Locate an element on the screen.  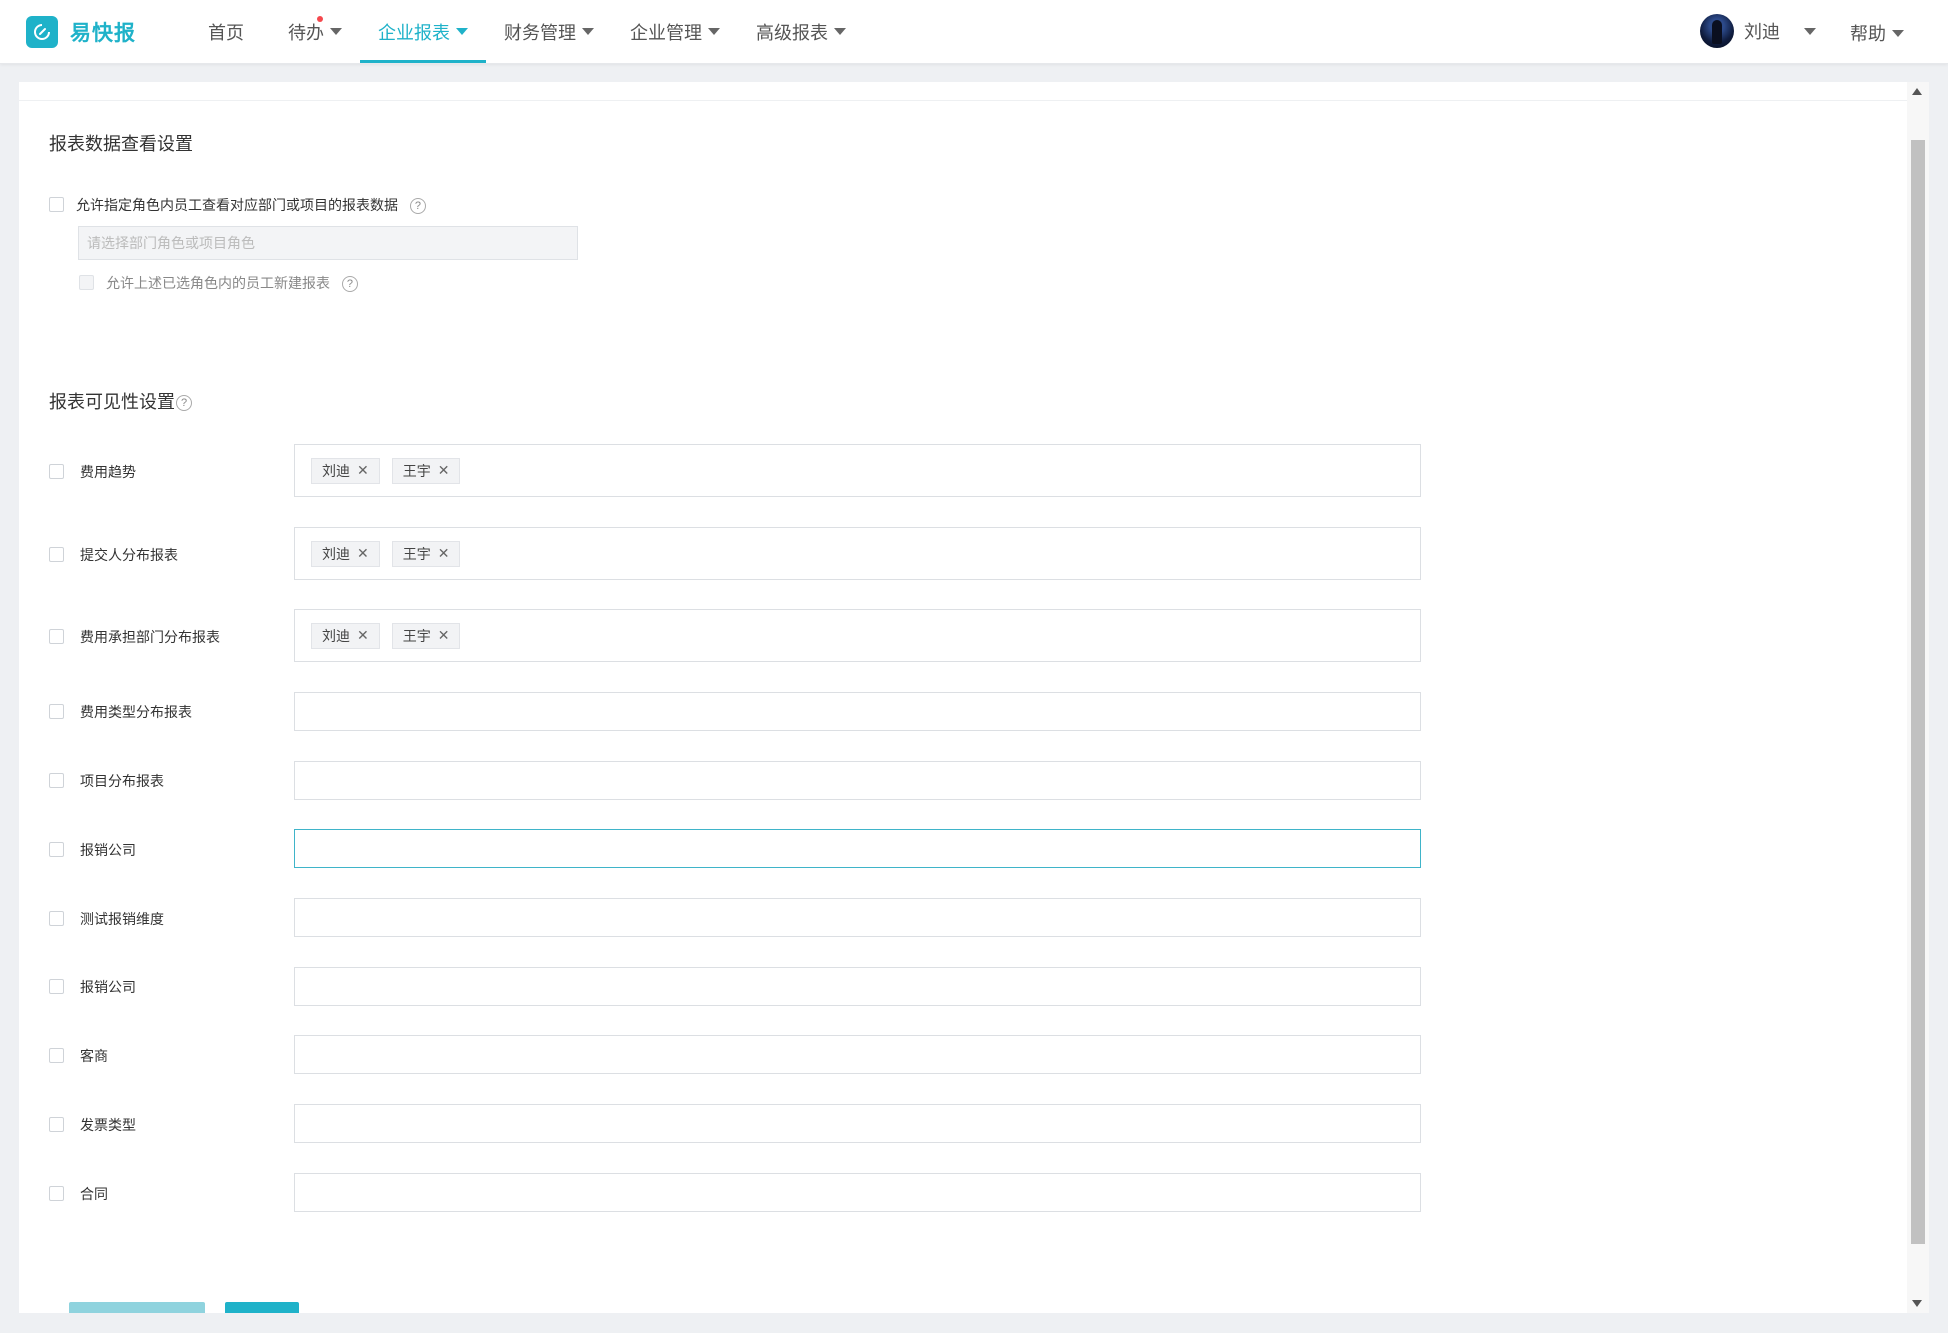
scroll-down-icon is located at coordinates (1917, 1303).